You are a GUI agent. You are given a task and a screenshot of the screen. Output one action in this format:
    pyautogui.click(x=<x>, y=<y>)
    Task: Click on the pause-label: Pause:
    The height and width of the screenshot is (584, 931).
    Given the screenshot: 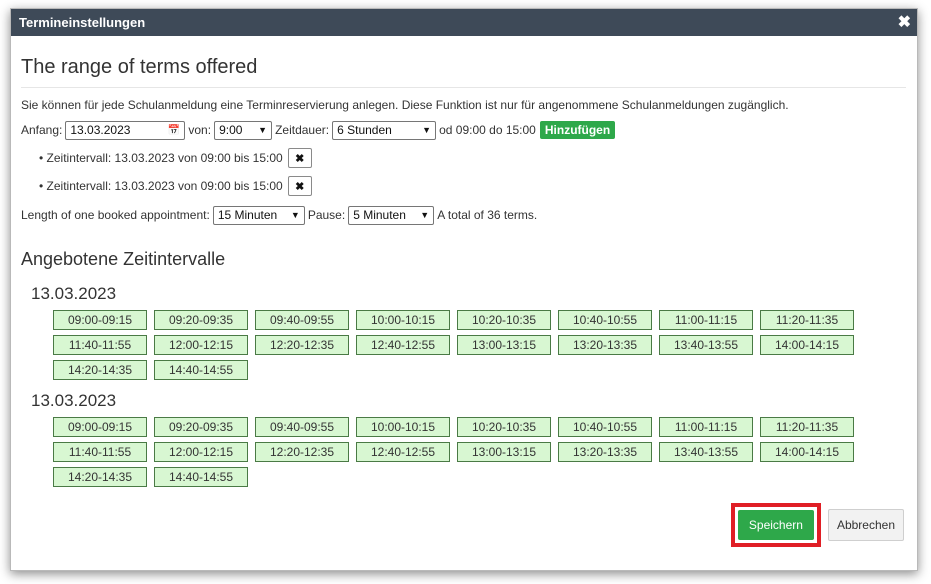 What is the action you would take?
    pyautogui.click(x=326, y=215)
    